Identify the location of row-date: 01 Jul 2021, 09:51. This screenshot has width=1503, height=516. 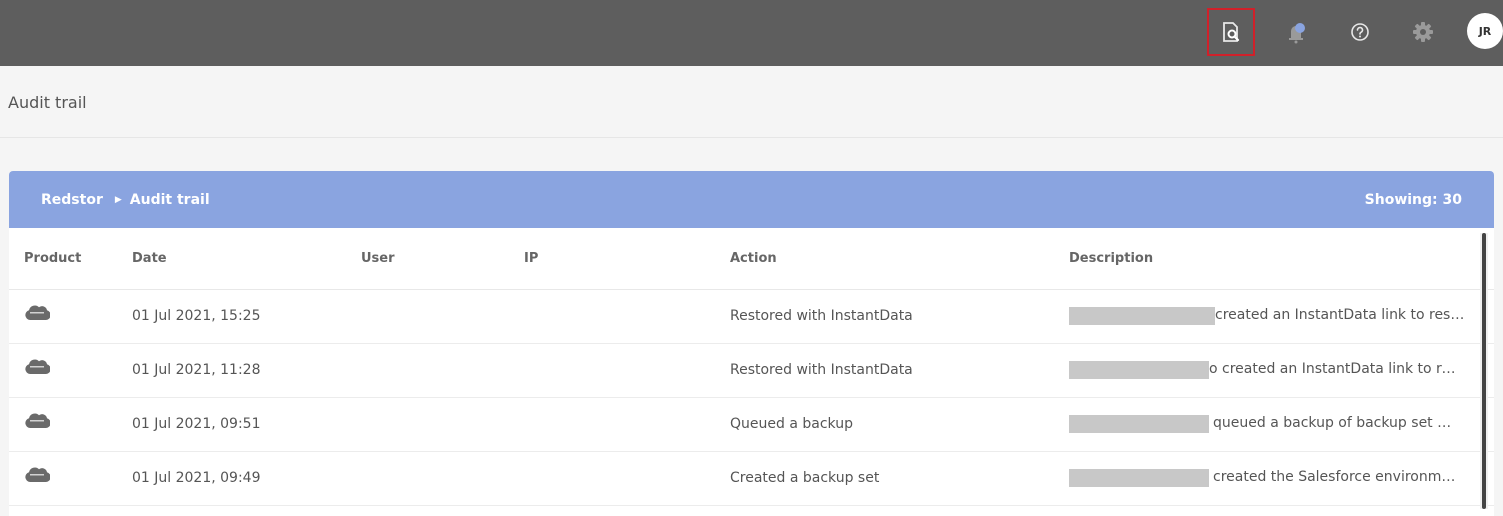
(196, 424).